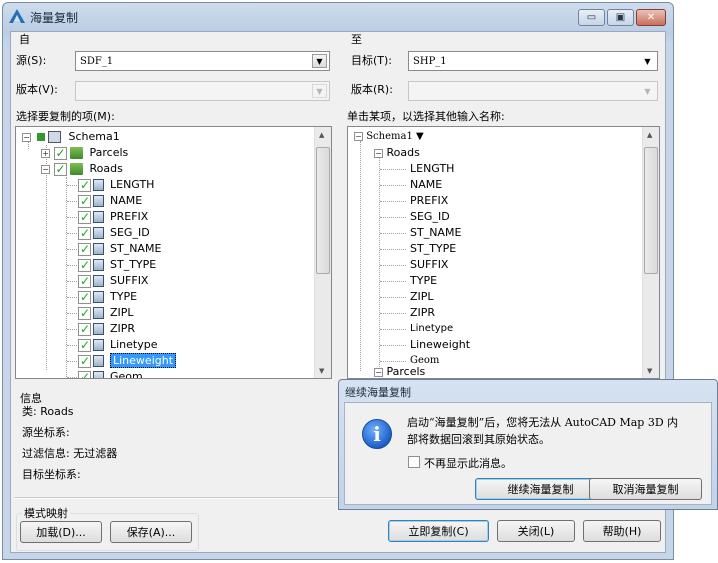  What do you see at coordinates (107, 297) in the screenshot?
I see `source-tree-field: TYPE` at bounding box center [107, 297].